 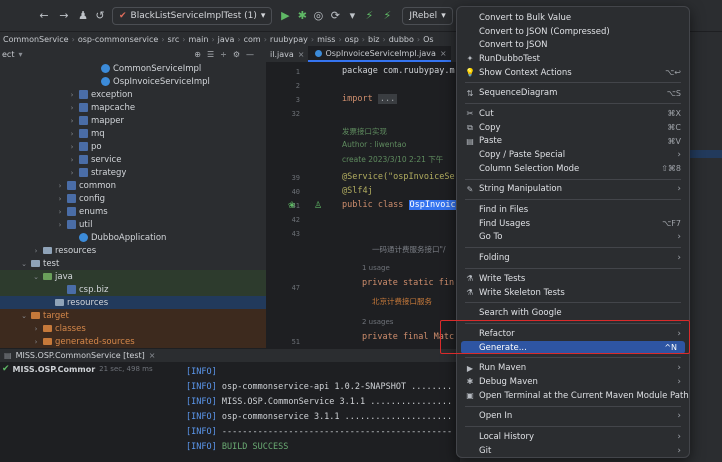 I want to click on menu-copy-paste-special: Copy / Paste Special ›, so click(x=573, y=155).